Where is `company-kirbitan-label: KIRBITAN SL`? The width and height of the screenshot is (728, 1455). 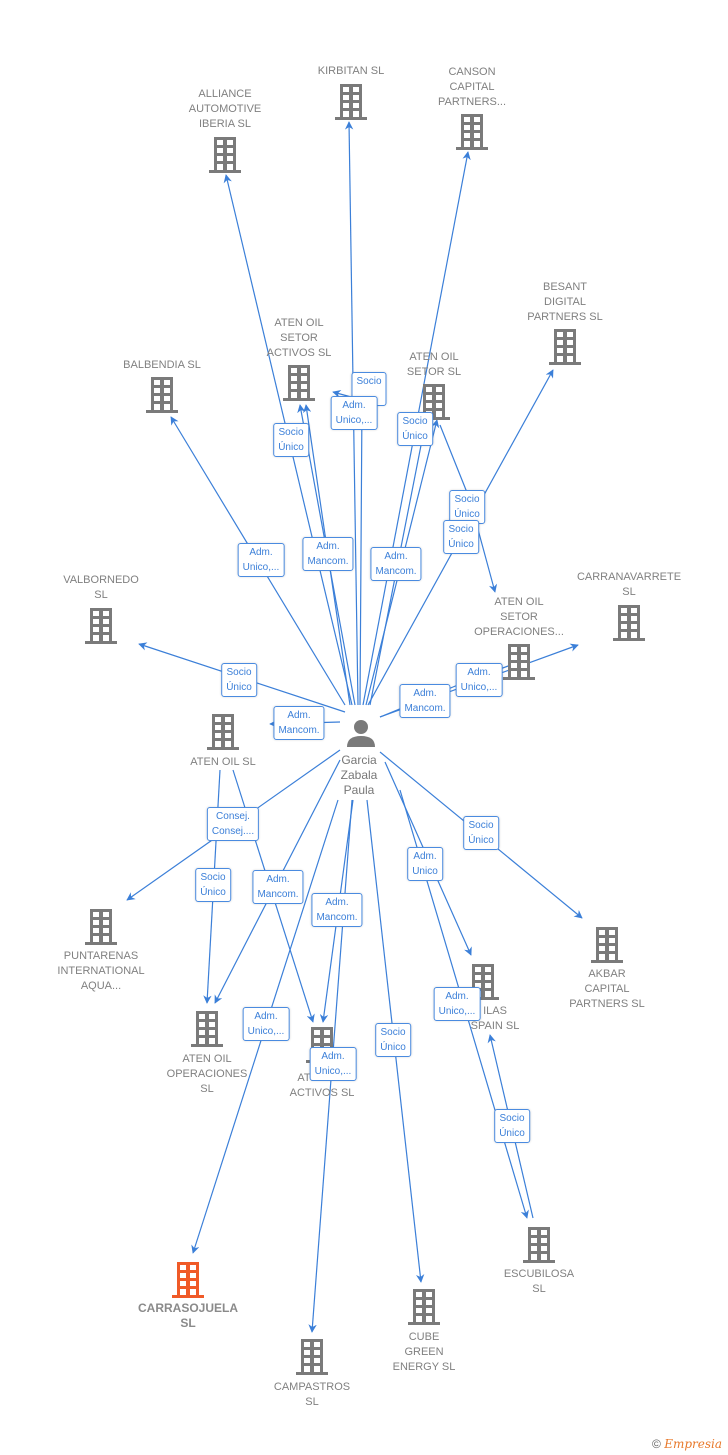 company-kirbitan-label: KIRBITAN SL is located at coordinates (351, 71).